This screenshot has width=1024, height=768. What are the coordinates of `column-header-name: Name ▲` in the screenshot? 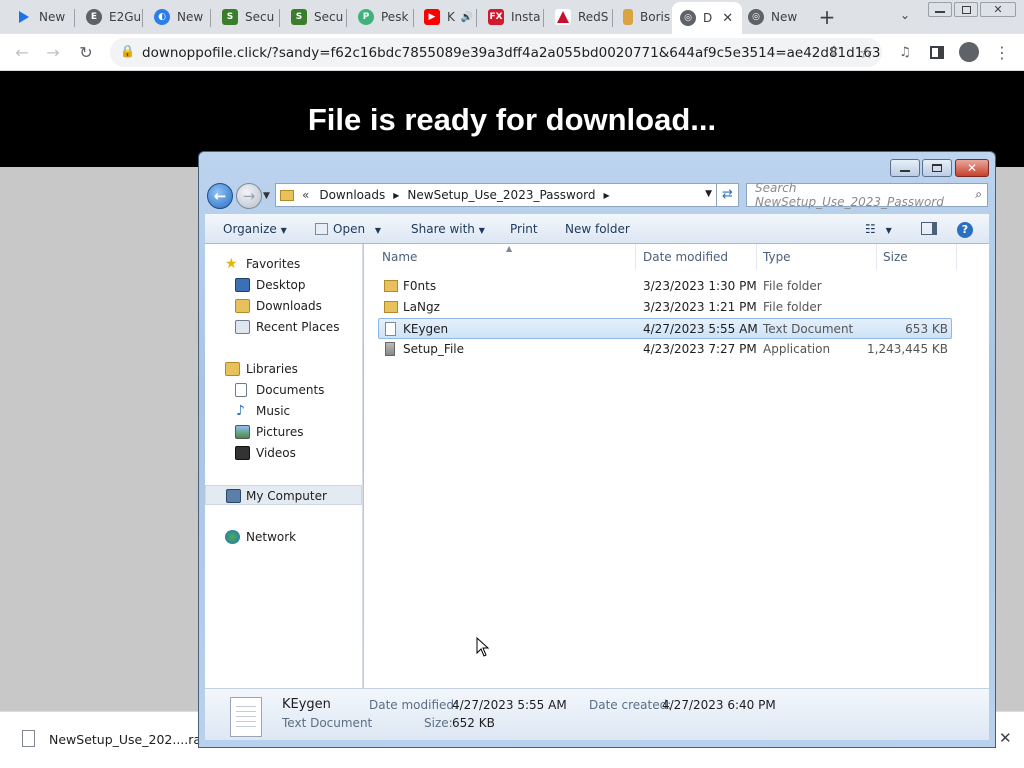 It's located at (506, 257).